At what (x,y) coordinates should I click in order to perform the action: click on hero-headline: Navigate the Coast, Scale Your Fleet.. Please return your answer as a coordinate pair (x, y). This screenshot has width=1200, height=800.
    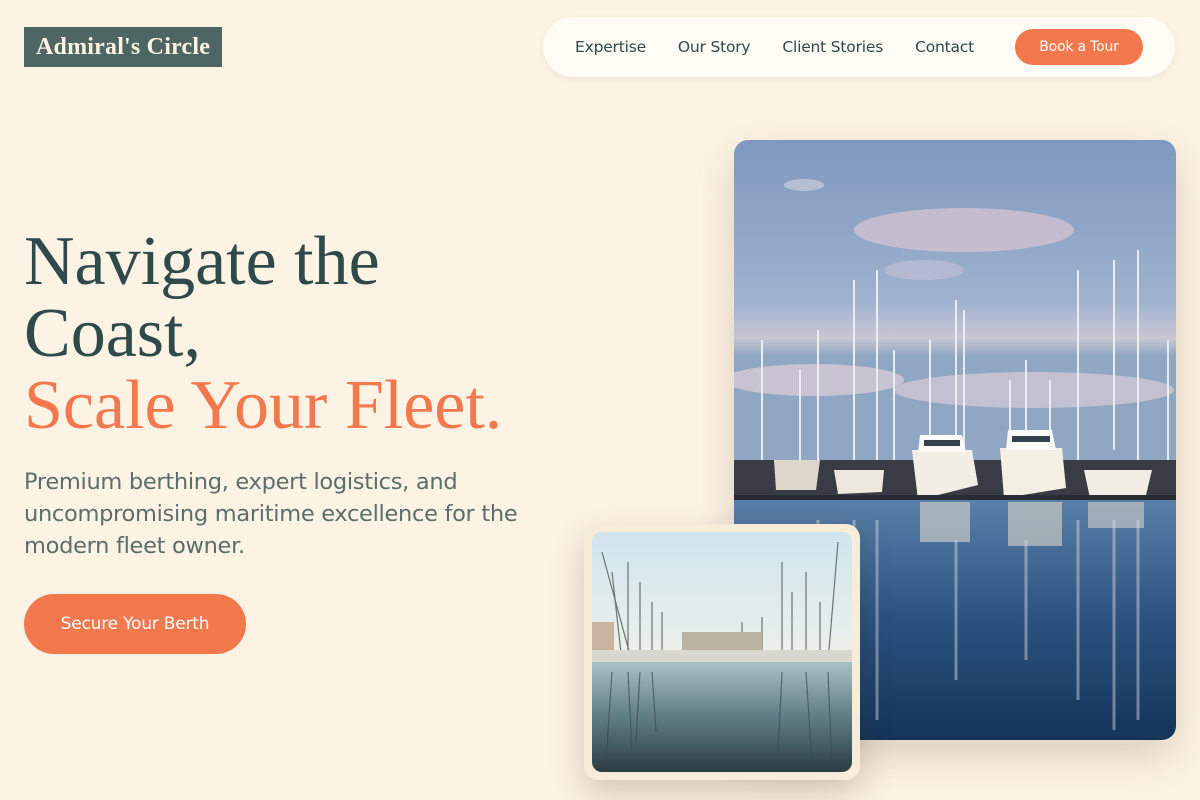
    Looking at the image, I should click on (263, 334).